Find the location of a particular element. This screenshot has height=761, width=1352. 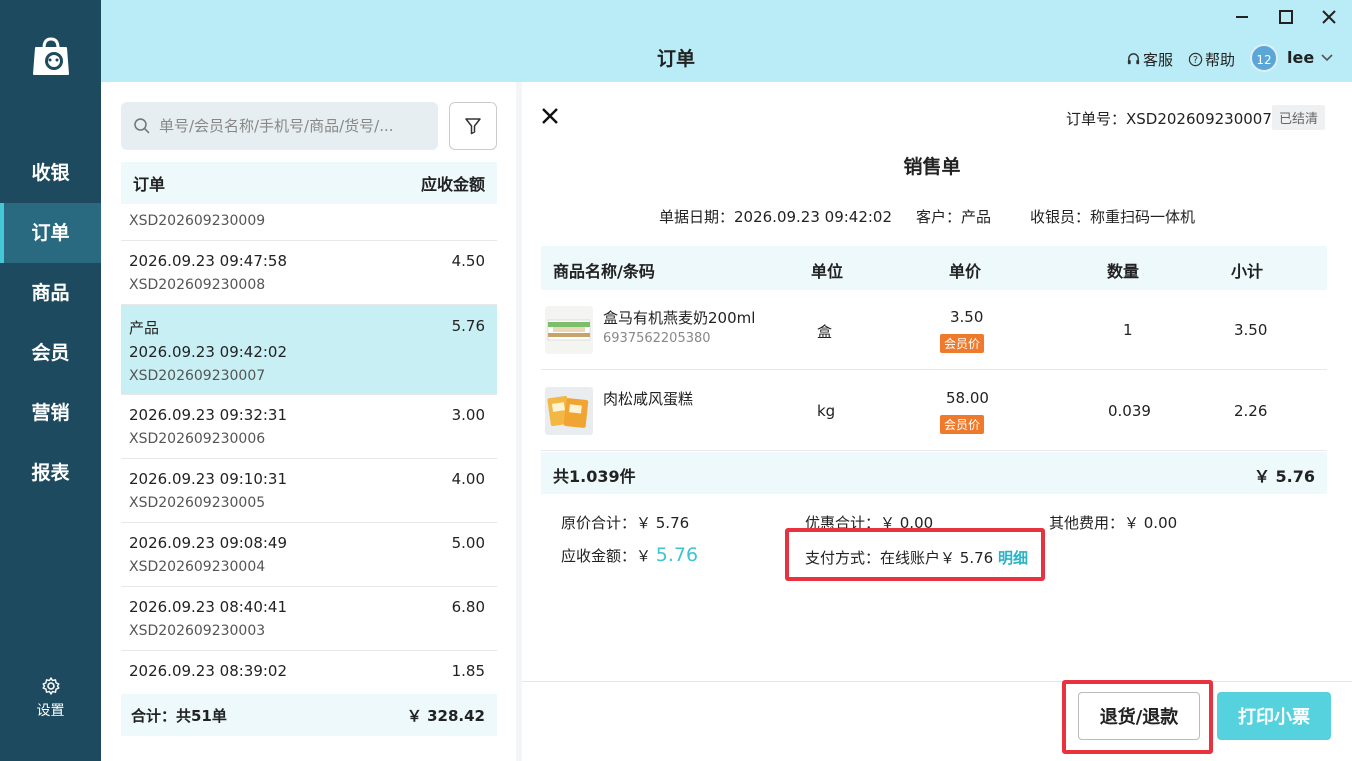

item-count: 共1.039件 is located at coordinates (594, 476).